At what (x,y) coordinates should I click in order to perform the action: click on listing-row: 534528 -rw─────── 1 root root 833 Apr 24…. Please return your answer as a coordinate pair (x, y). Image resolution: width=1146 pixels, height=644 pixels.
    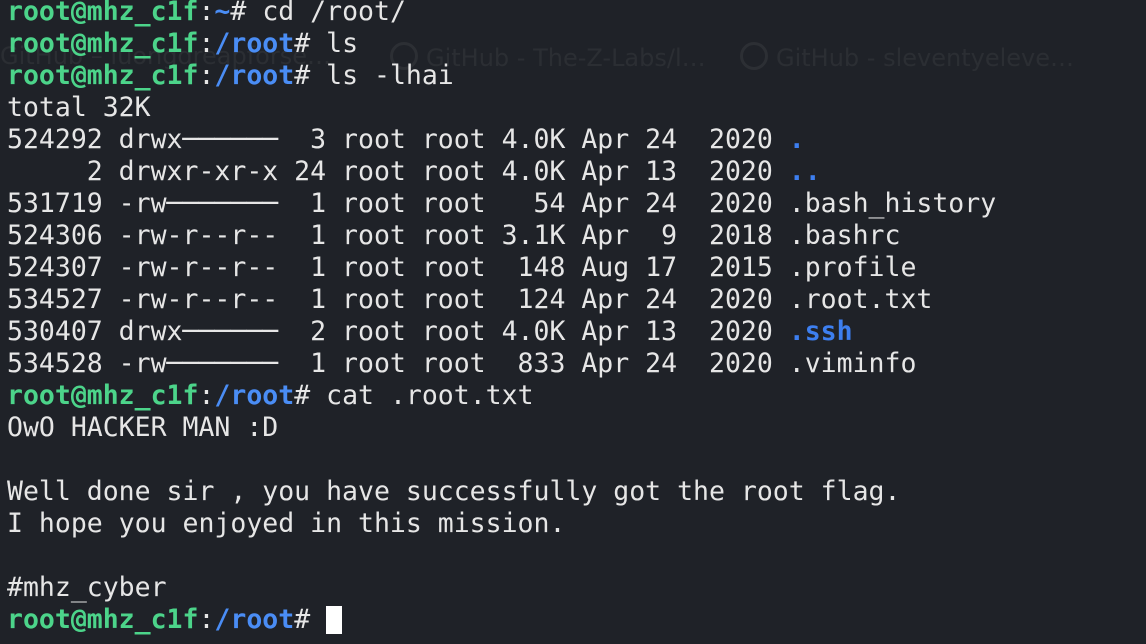
    Looking at the image, I should click on (501, 364).